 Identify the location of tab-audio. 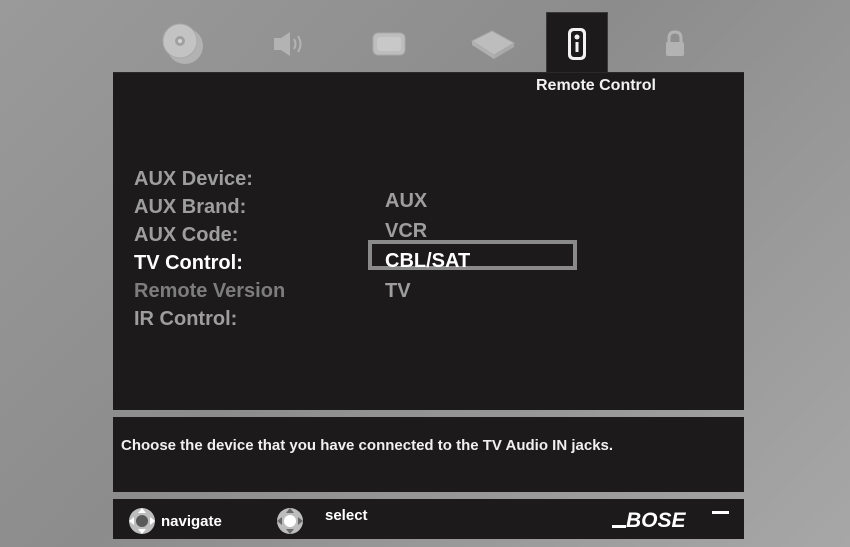
(288, 44).